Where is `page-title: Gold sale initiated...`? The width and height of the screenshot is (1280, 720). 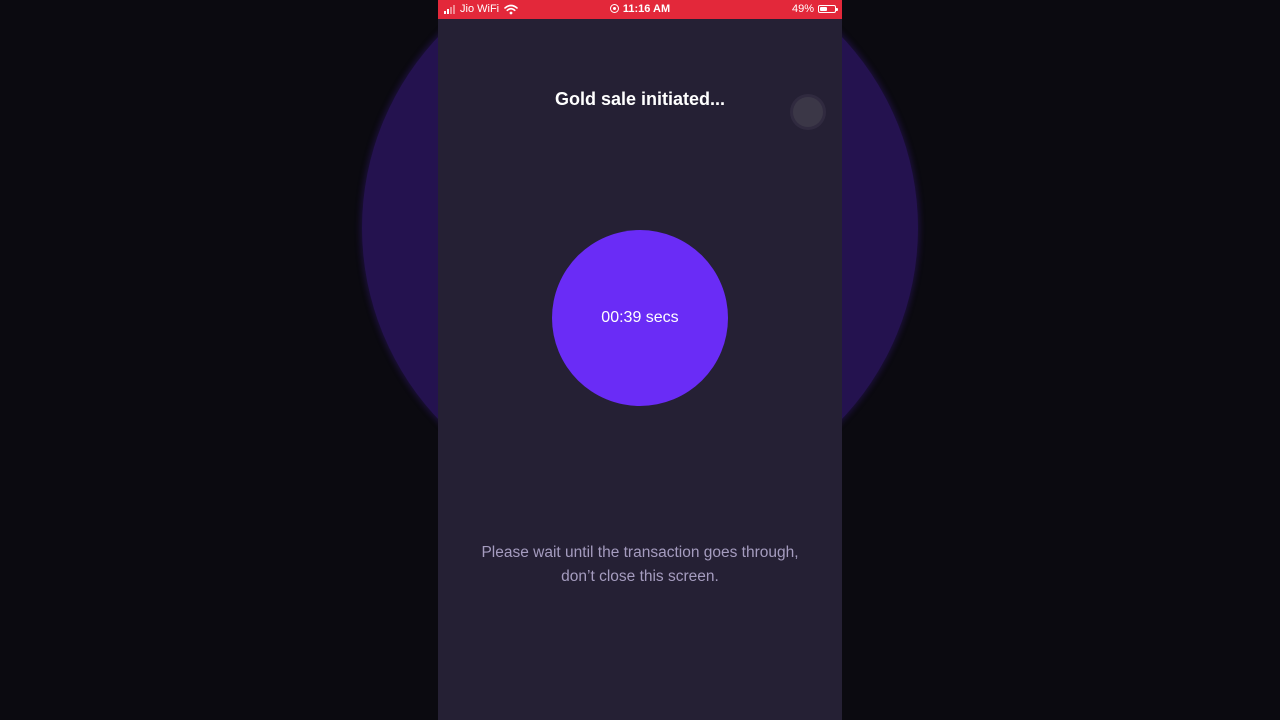 page-title: Gold sale initiated... is located at coordinates (640, 99).